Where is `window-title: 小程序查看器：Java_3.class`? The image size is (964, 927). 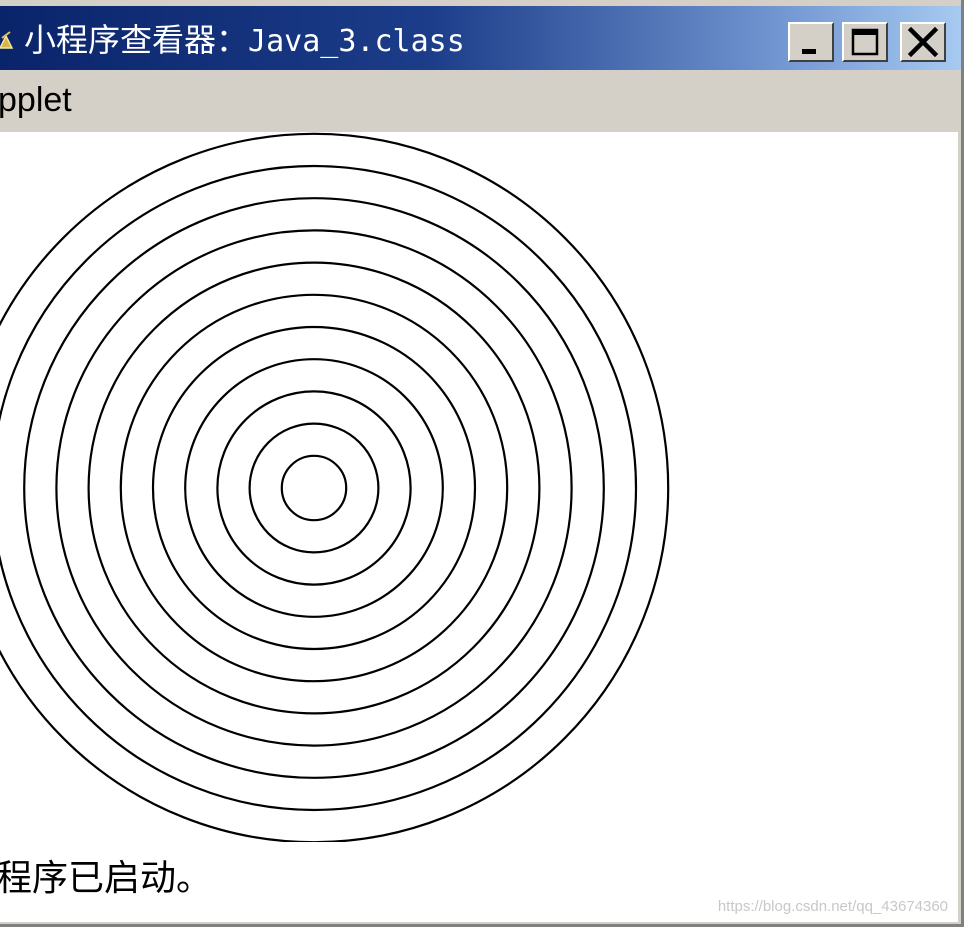 window-title: 小程序查看器：Java_3.class is located at coordinates (244, 41).